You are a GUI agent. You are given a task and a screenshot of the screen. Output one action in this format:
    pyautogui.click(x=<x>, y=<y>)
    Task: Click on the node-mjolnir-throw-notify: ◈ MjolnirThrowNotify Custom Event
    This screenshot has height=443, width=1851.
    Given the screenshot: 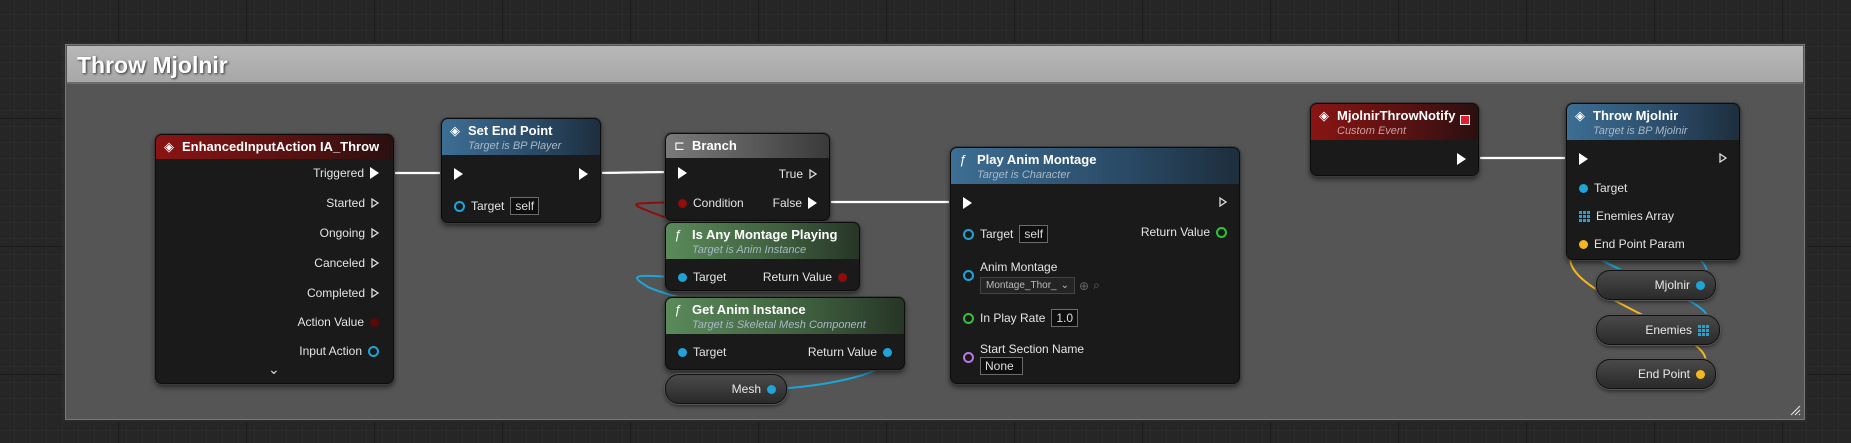 What is the action you would take?
    pyautogui.click(x=1394, y=139)
    